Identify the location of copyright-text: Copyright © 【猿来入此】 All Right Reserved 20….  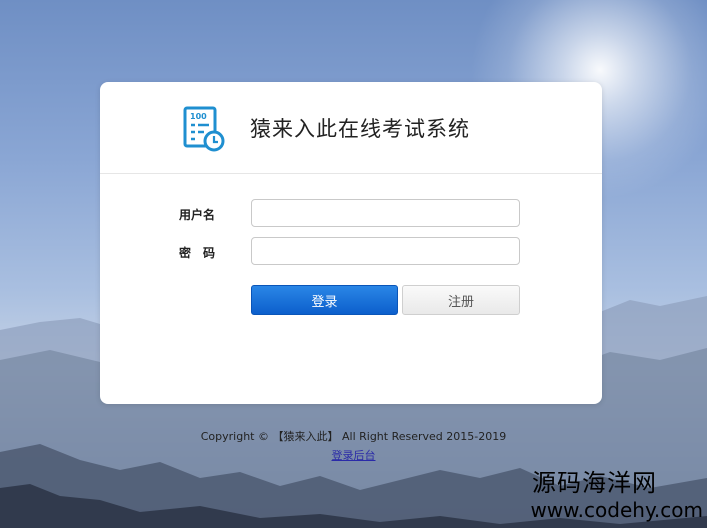
(353, 436).